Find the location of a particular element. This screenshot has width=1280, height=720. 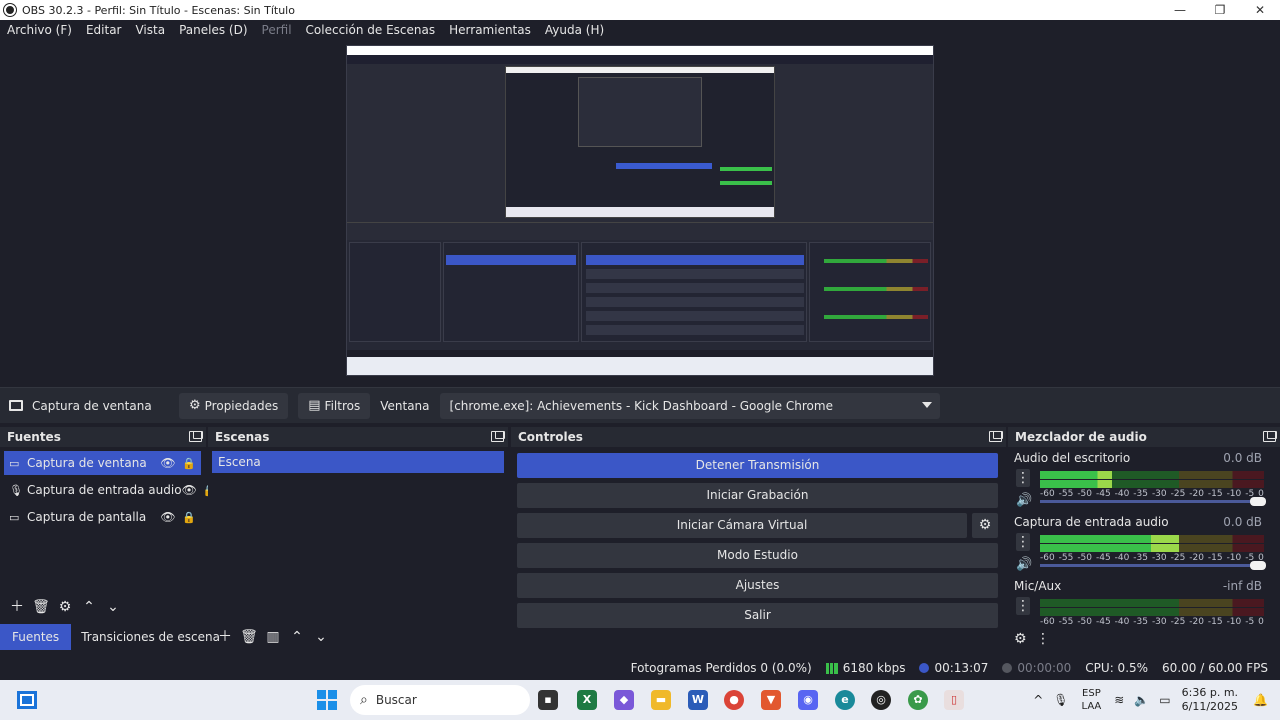

menu-herramientas: Herramientas is located at coordinates (490, 30).